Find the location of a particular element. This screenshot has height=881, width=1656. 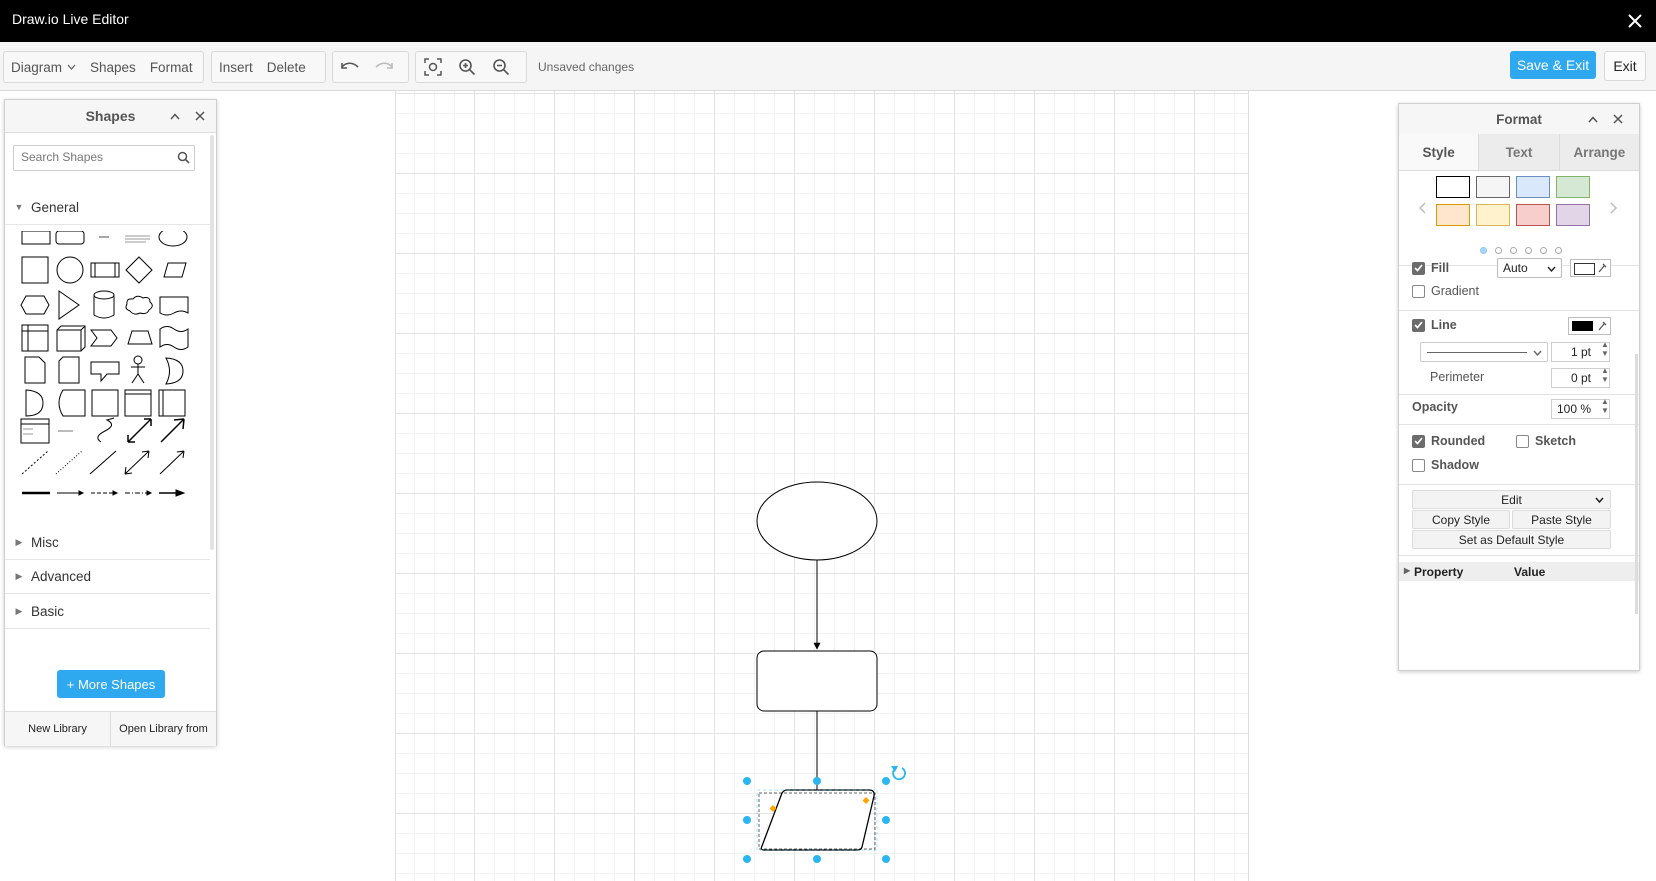

delay-shape-icon is located at coordinates (34, 403).